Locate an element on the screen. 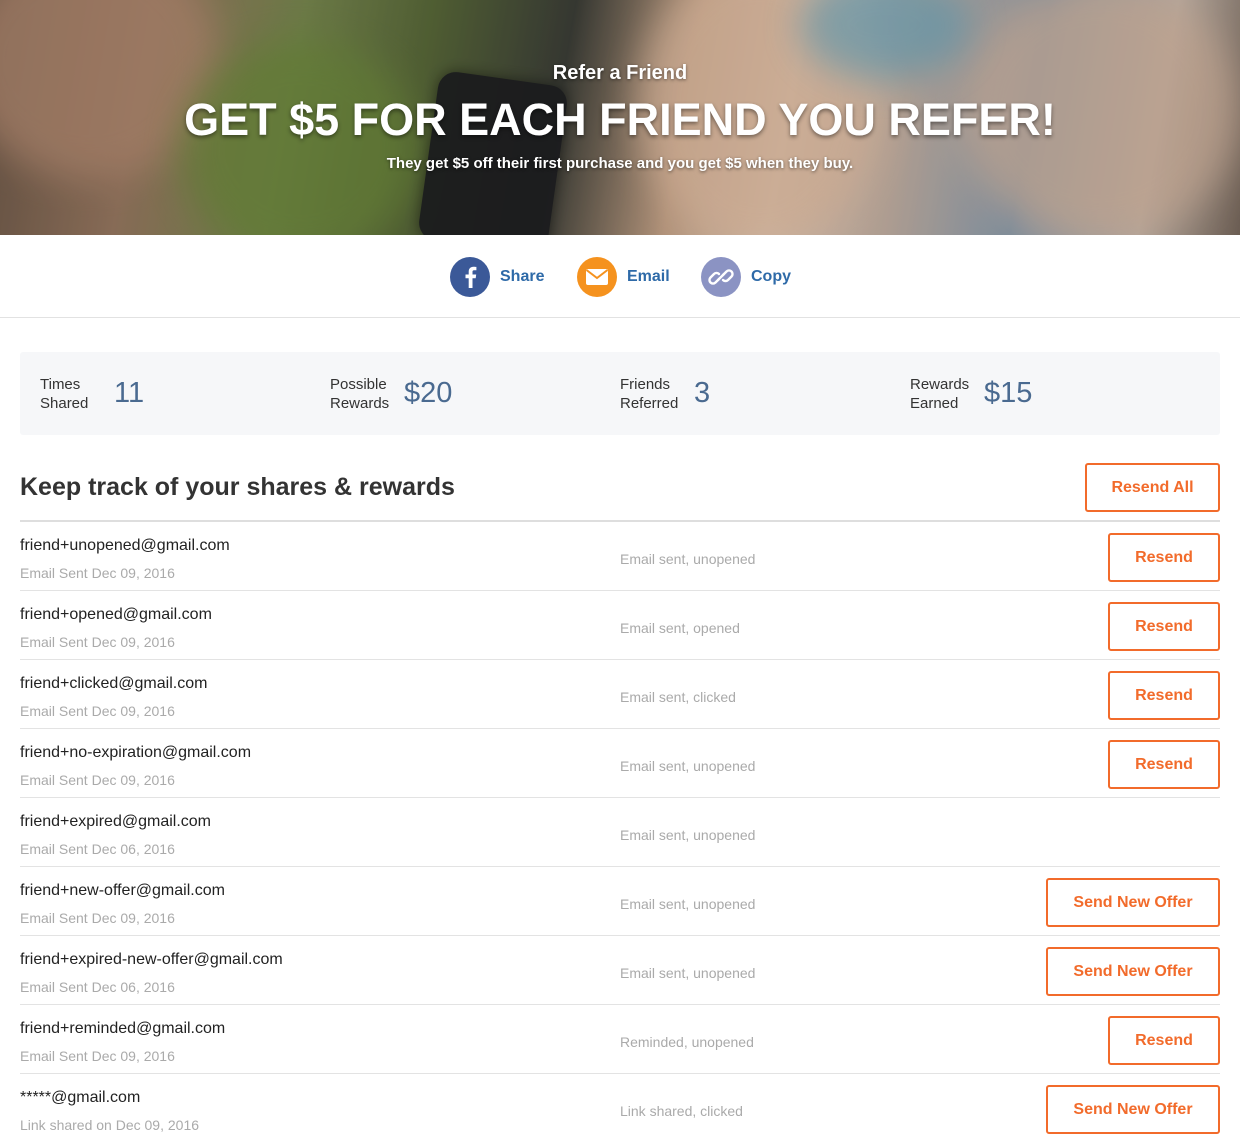 The height and width of the screenshot is (1140, 1240). referral-email: friend+new-offer@gmail.com is located at coordinates (122, 890).